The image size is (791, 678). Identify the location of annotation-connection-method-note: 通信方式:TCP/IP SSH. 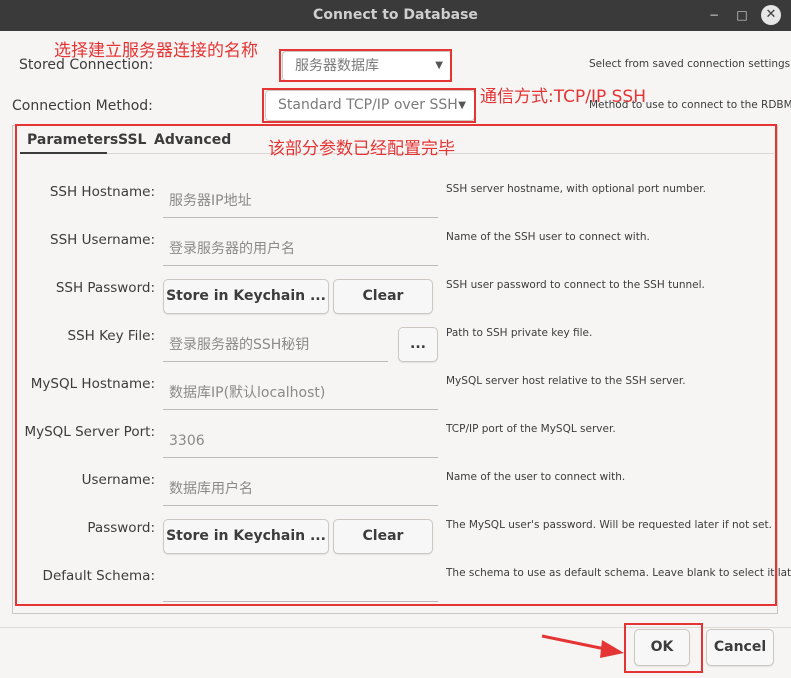
(563, 97).